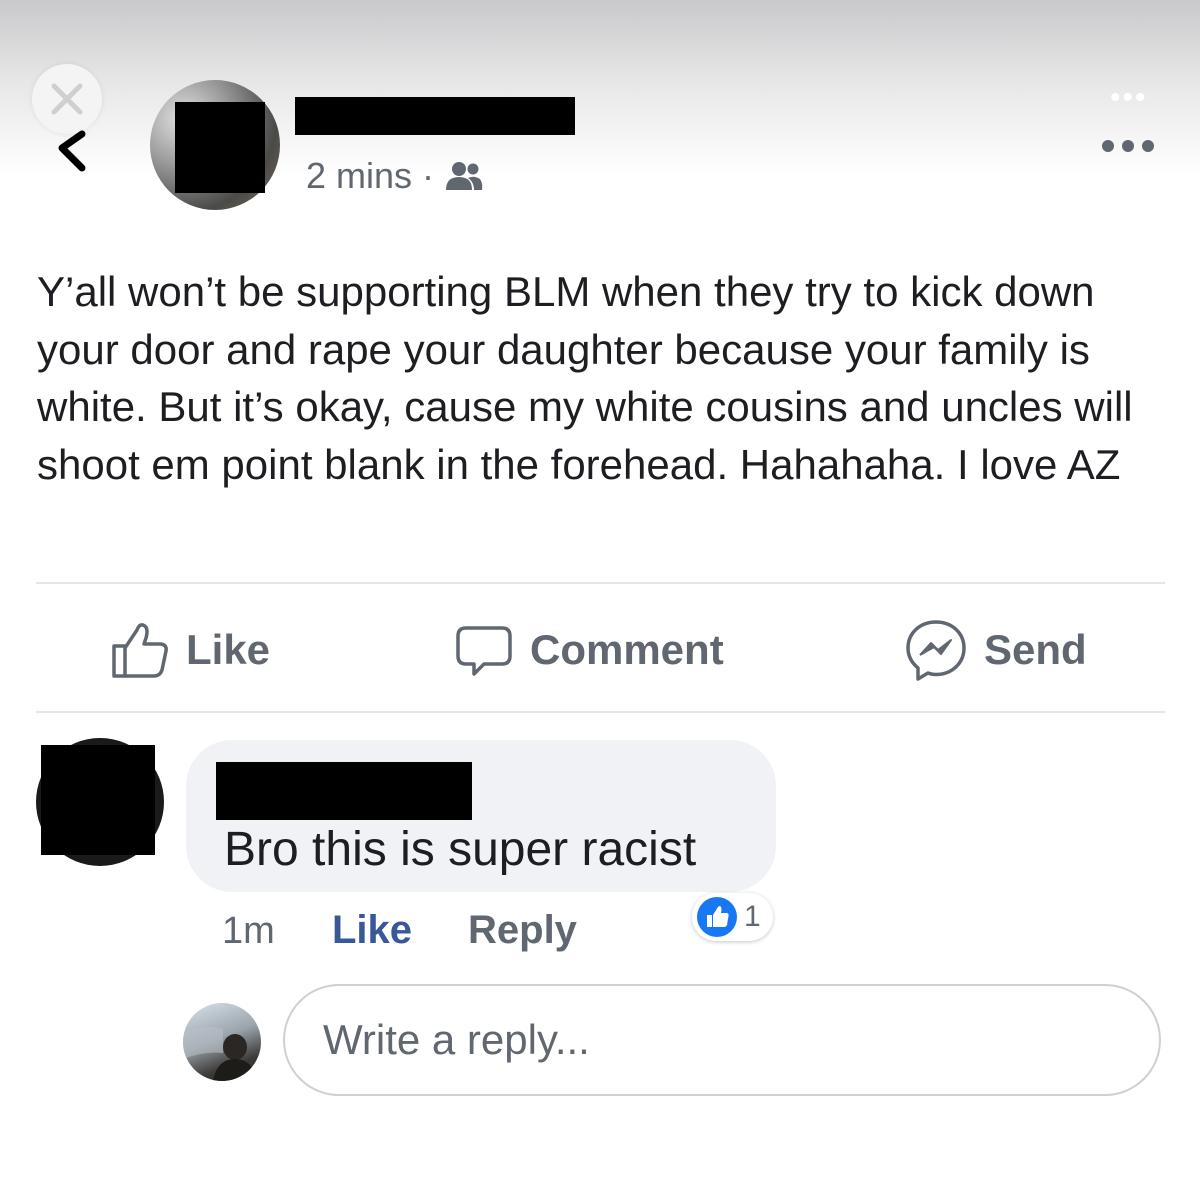 The height and width of the screenshot is (1200, 1200). I want to click on comment-bubble-icon, so click(484, 651).